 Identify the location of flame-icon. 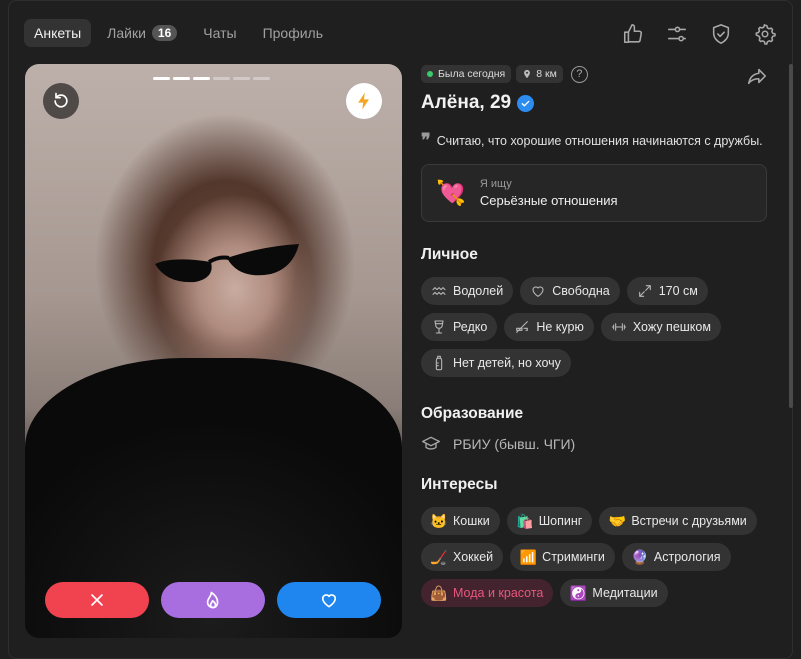
(212, 600).